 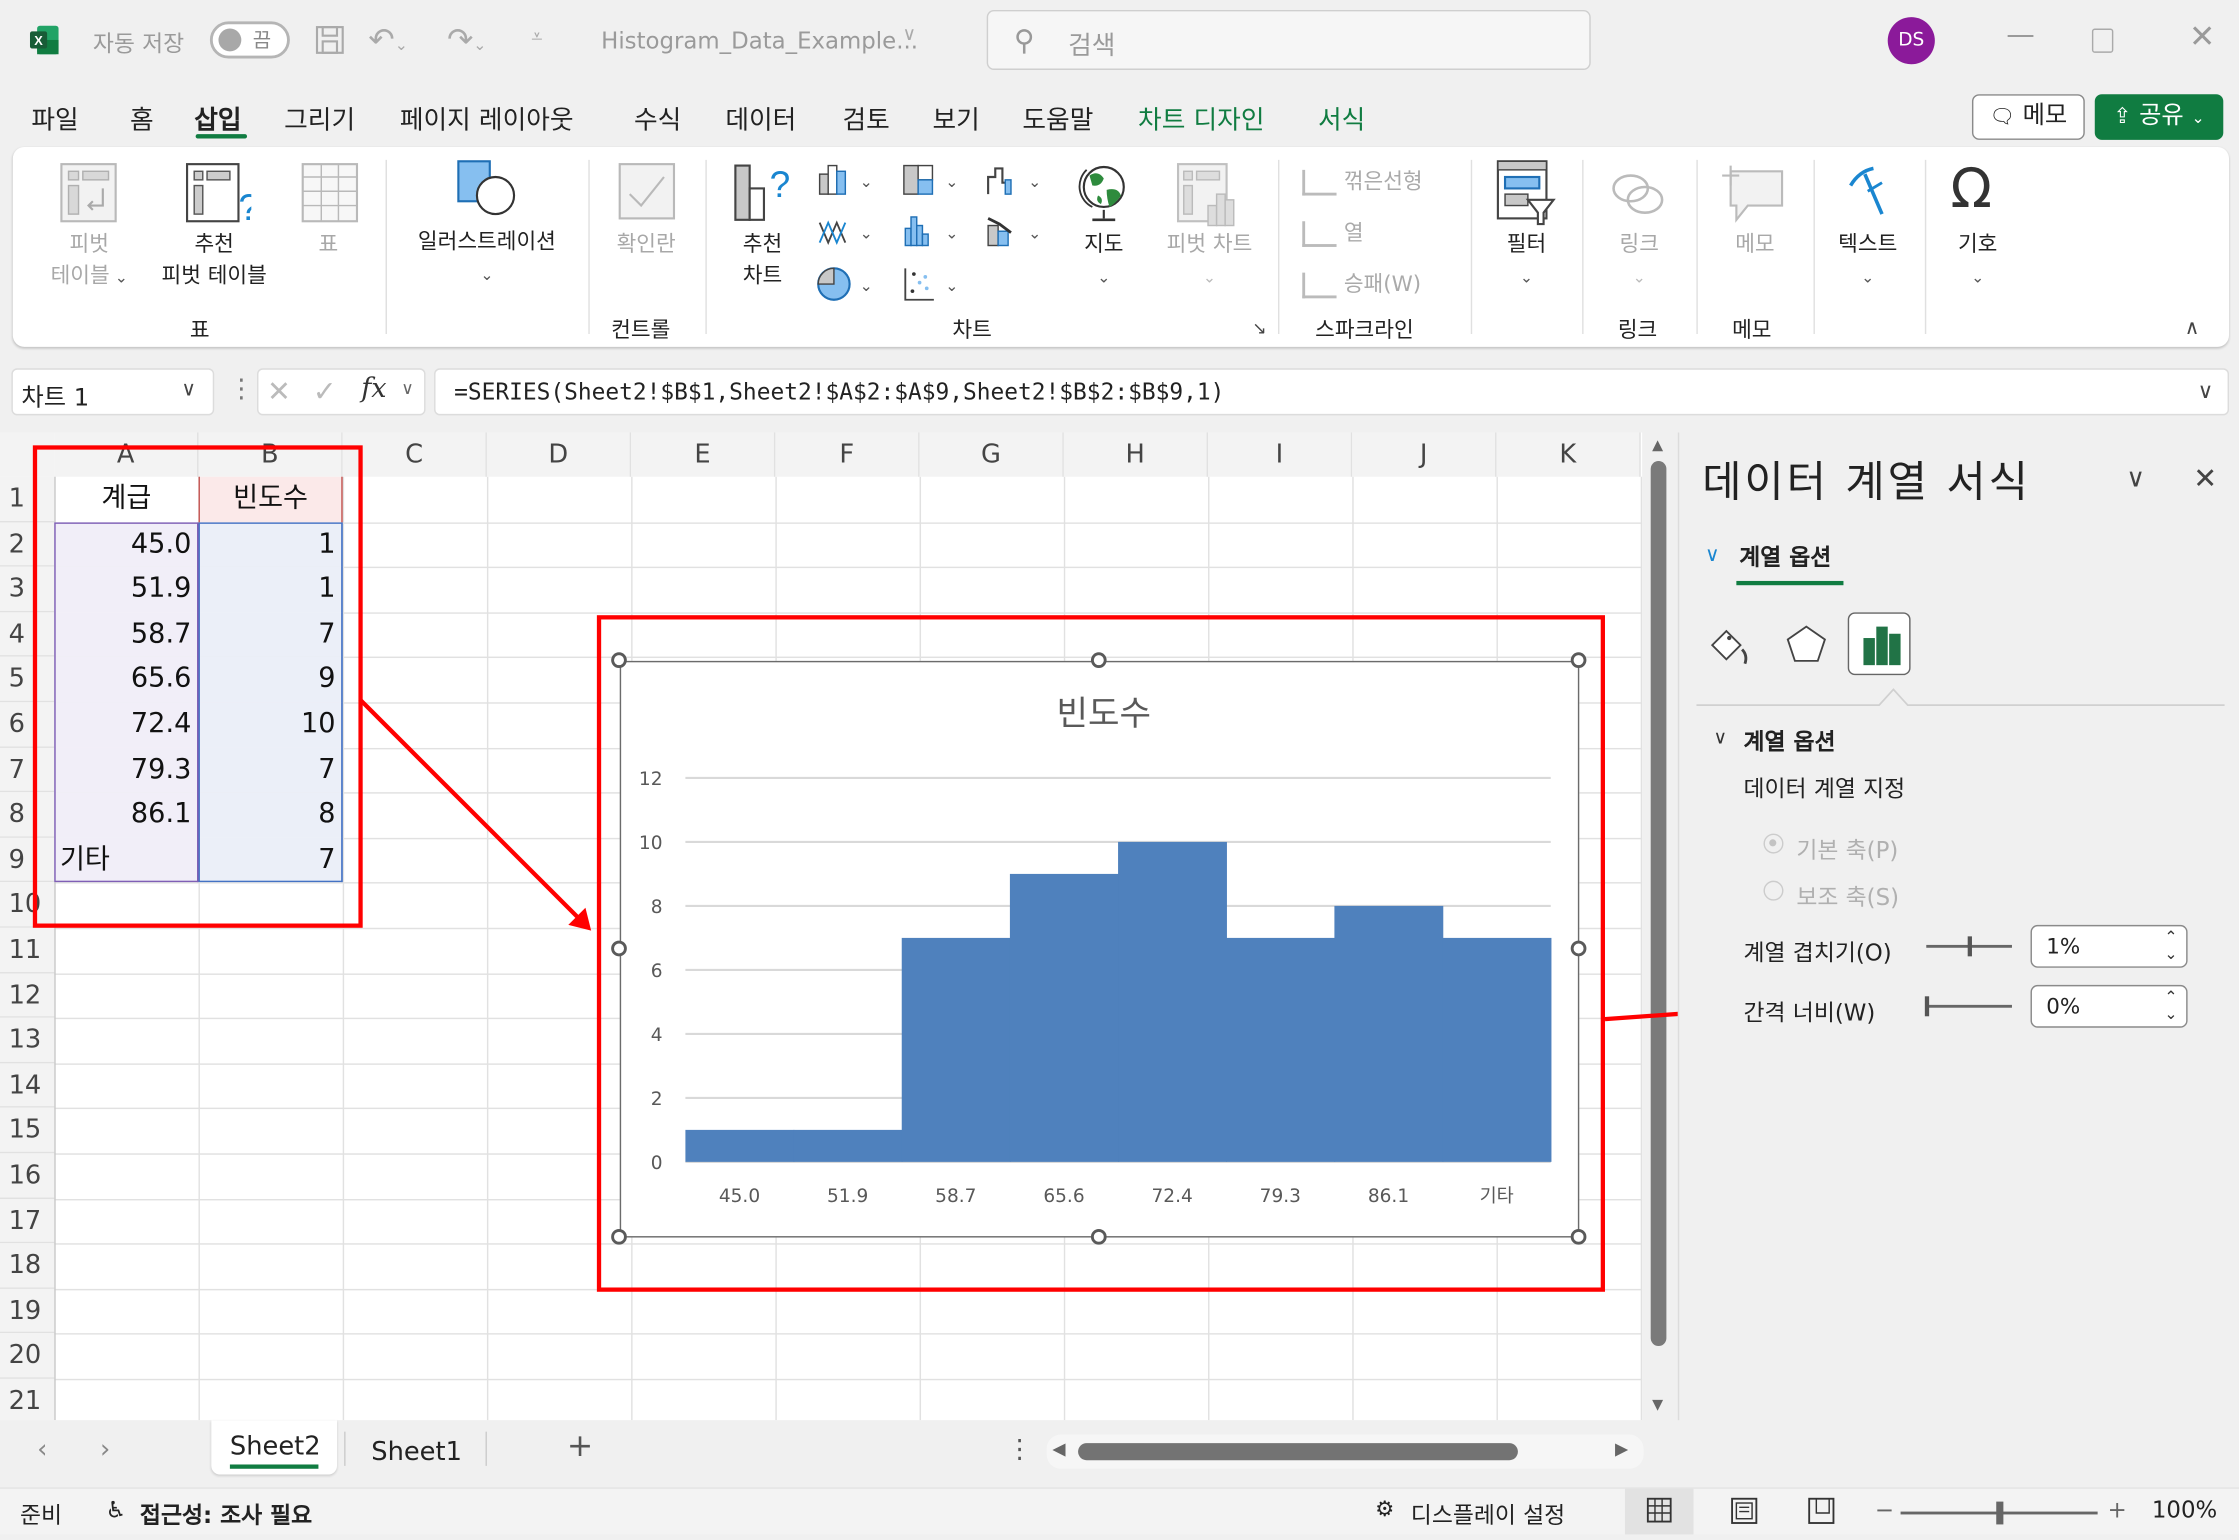 What do you see at coordinates (27, 950) in the screenshot?
I see `row-header-11: 11` at bounding box center [27, 950].